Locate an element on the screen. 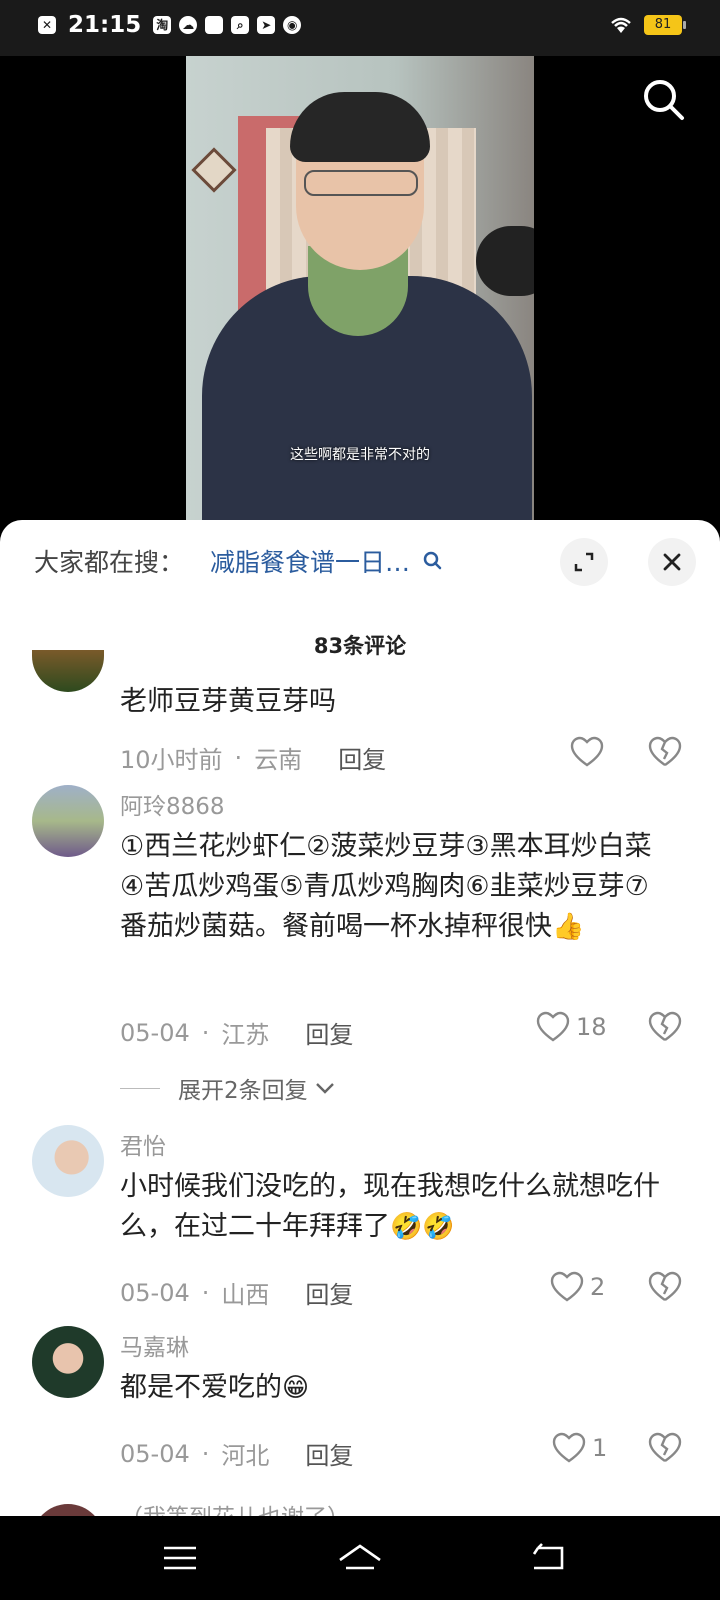 Image resolution: width=720 pixels, height=1600 pixels. comment-username: 马嘉琳 is located at coordinates (154, 1345).